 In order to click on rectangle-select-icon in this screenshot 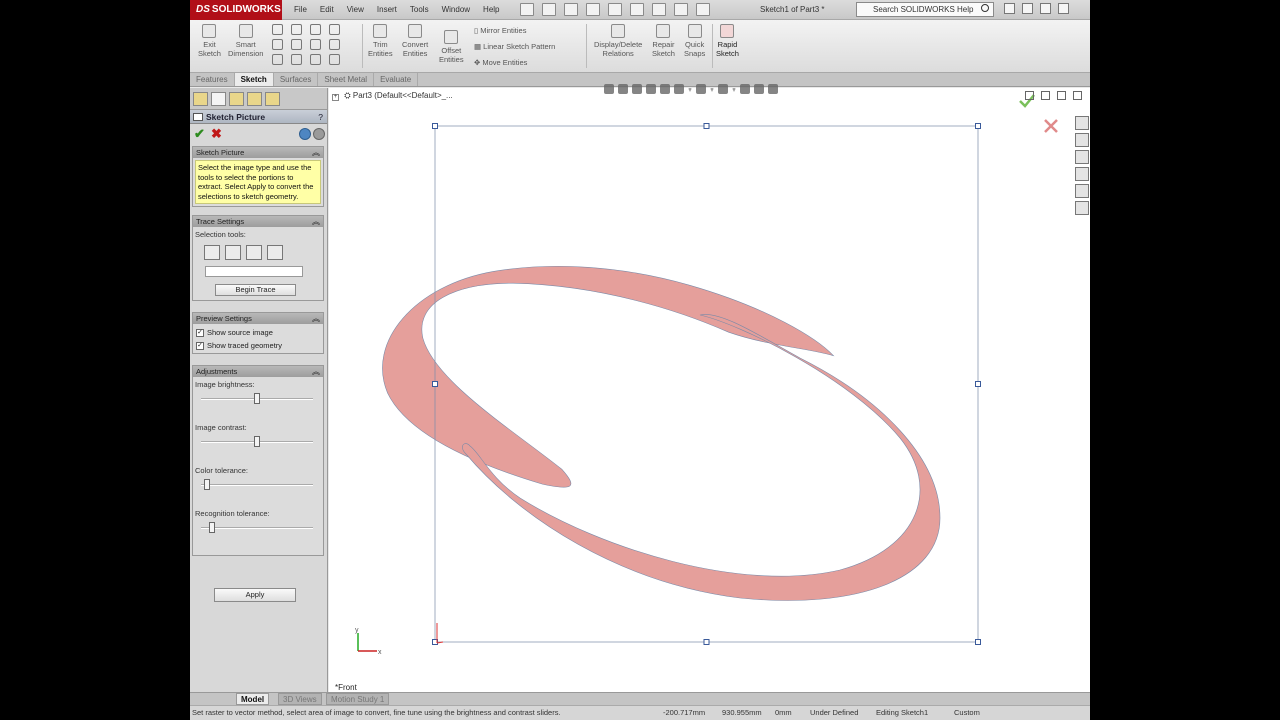, I will do `click(212, 252)`.